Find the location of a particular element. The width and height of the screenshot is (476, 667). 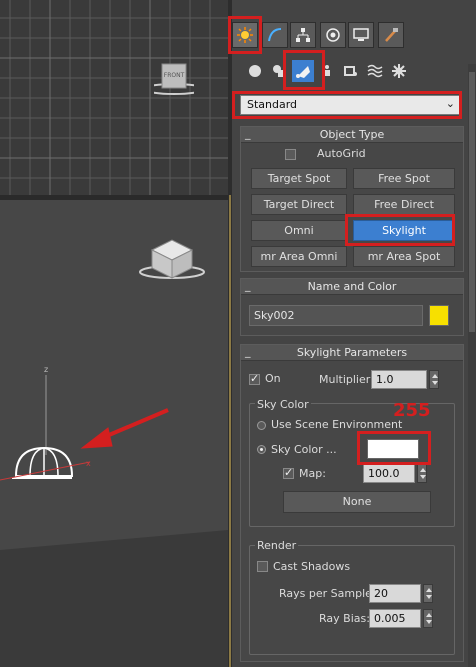

multiplier-label: Multiplier: is located at coordinates (346, 379).